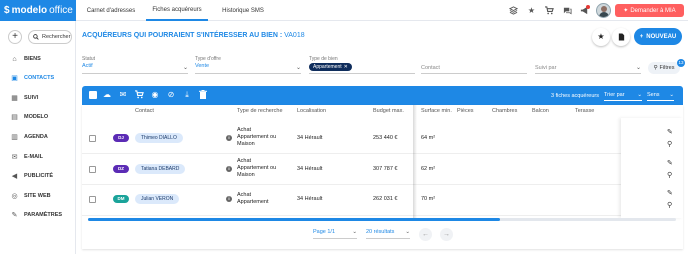 This screenshot has height=254, width=688. Describe the element at coordinates (208, 59) in the screenshot. I see `type-offre-label: Type d'offre` at that location.